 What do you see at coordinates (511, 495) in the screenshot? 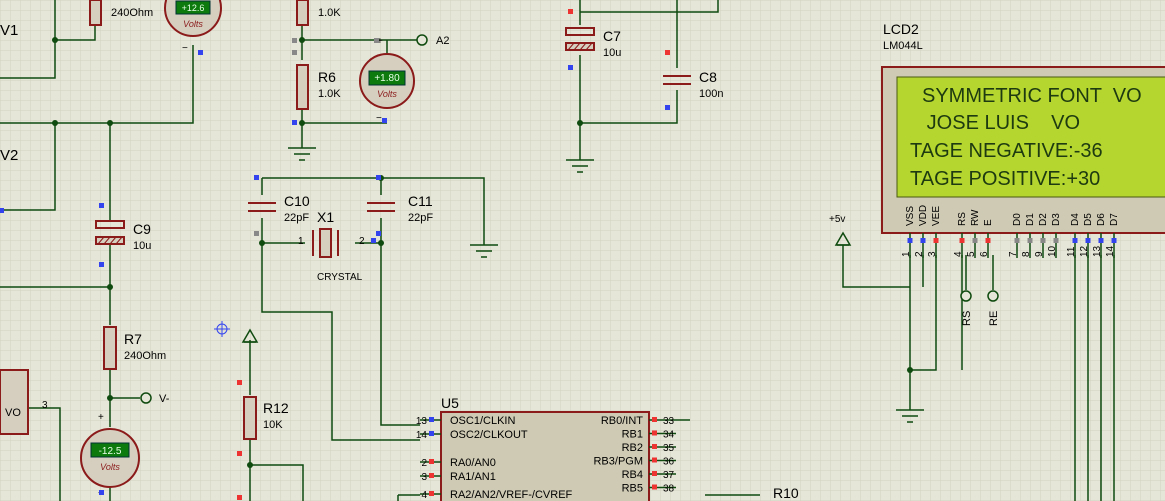
I see `u5-pin-name: RA2/AN2/VREF-/CVREF` at bounding box center [511, 495].